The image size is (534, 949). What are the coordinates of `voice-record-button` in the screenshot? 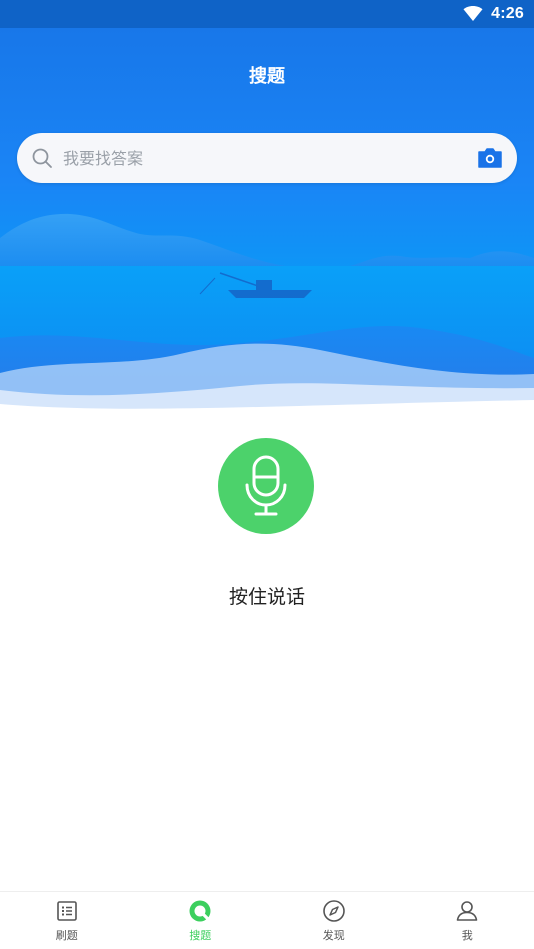 It's located at (266, 486).